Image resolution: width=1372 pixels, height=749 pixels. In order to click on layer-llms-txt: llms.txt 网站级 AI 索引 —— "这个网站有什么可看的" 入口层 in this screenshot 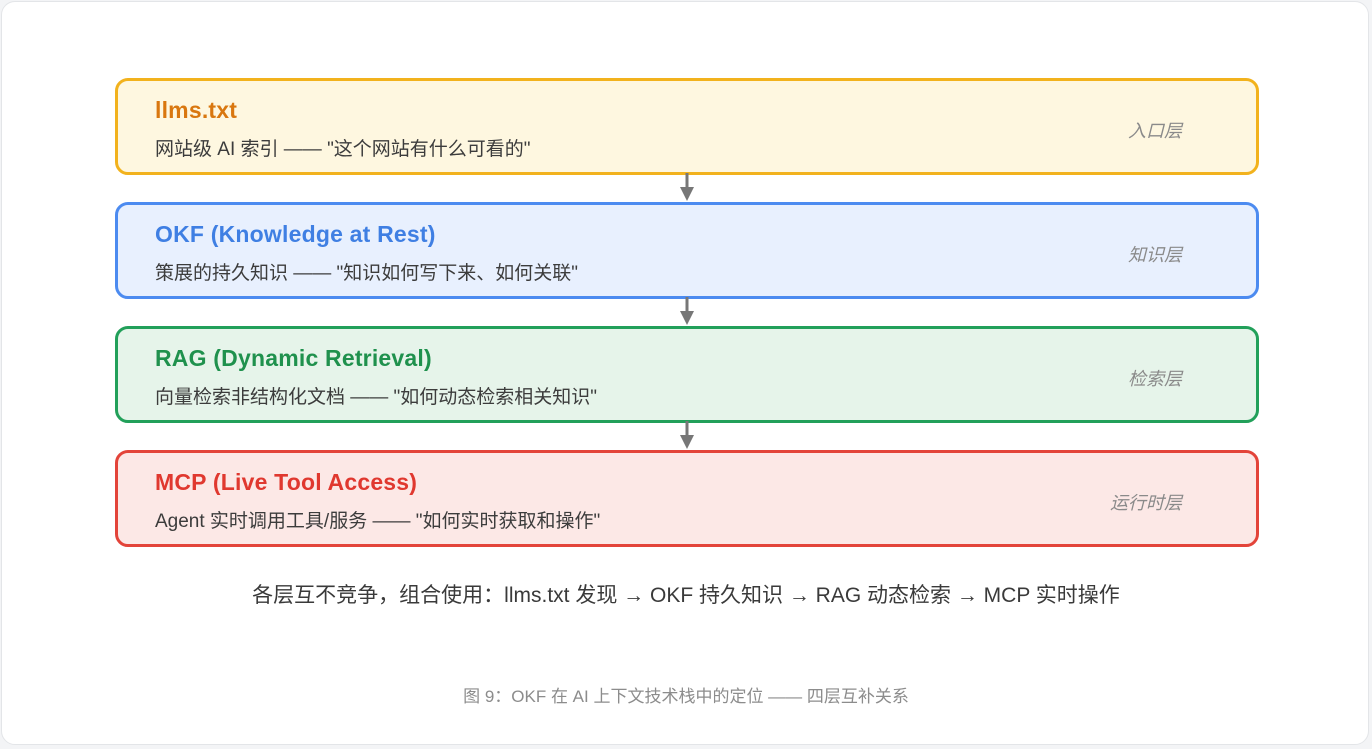, I will do `click(687, 126)`.